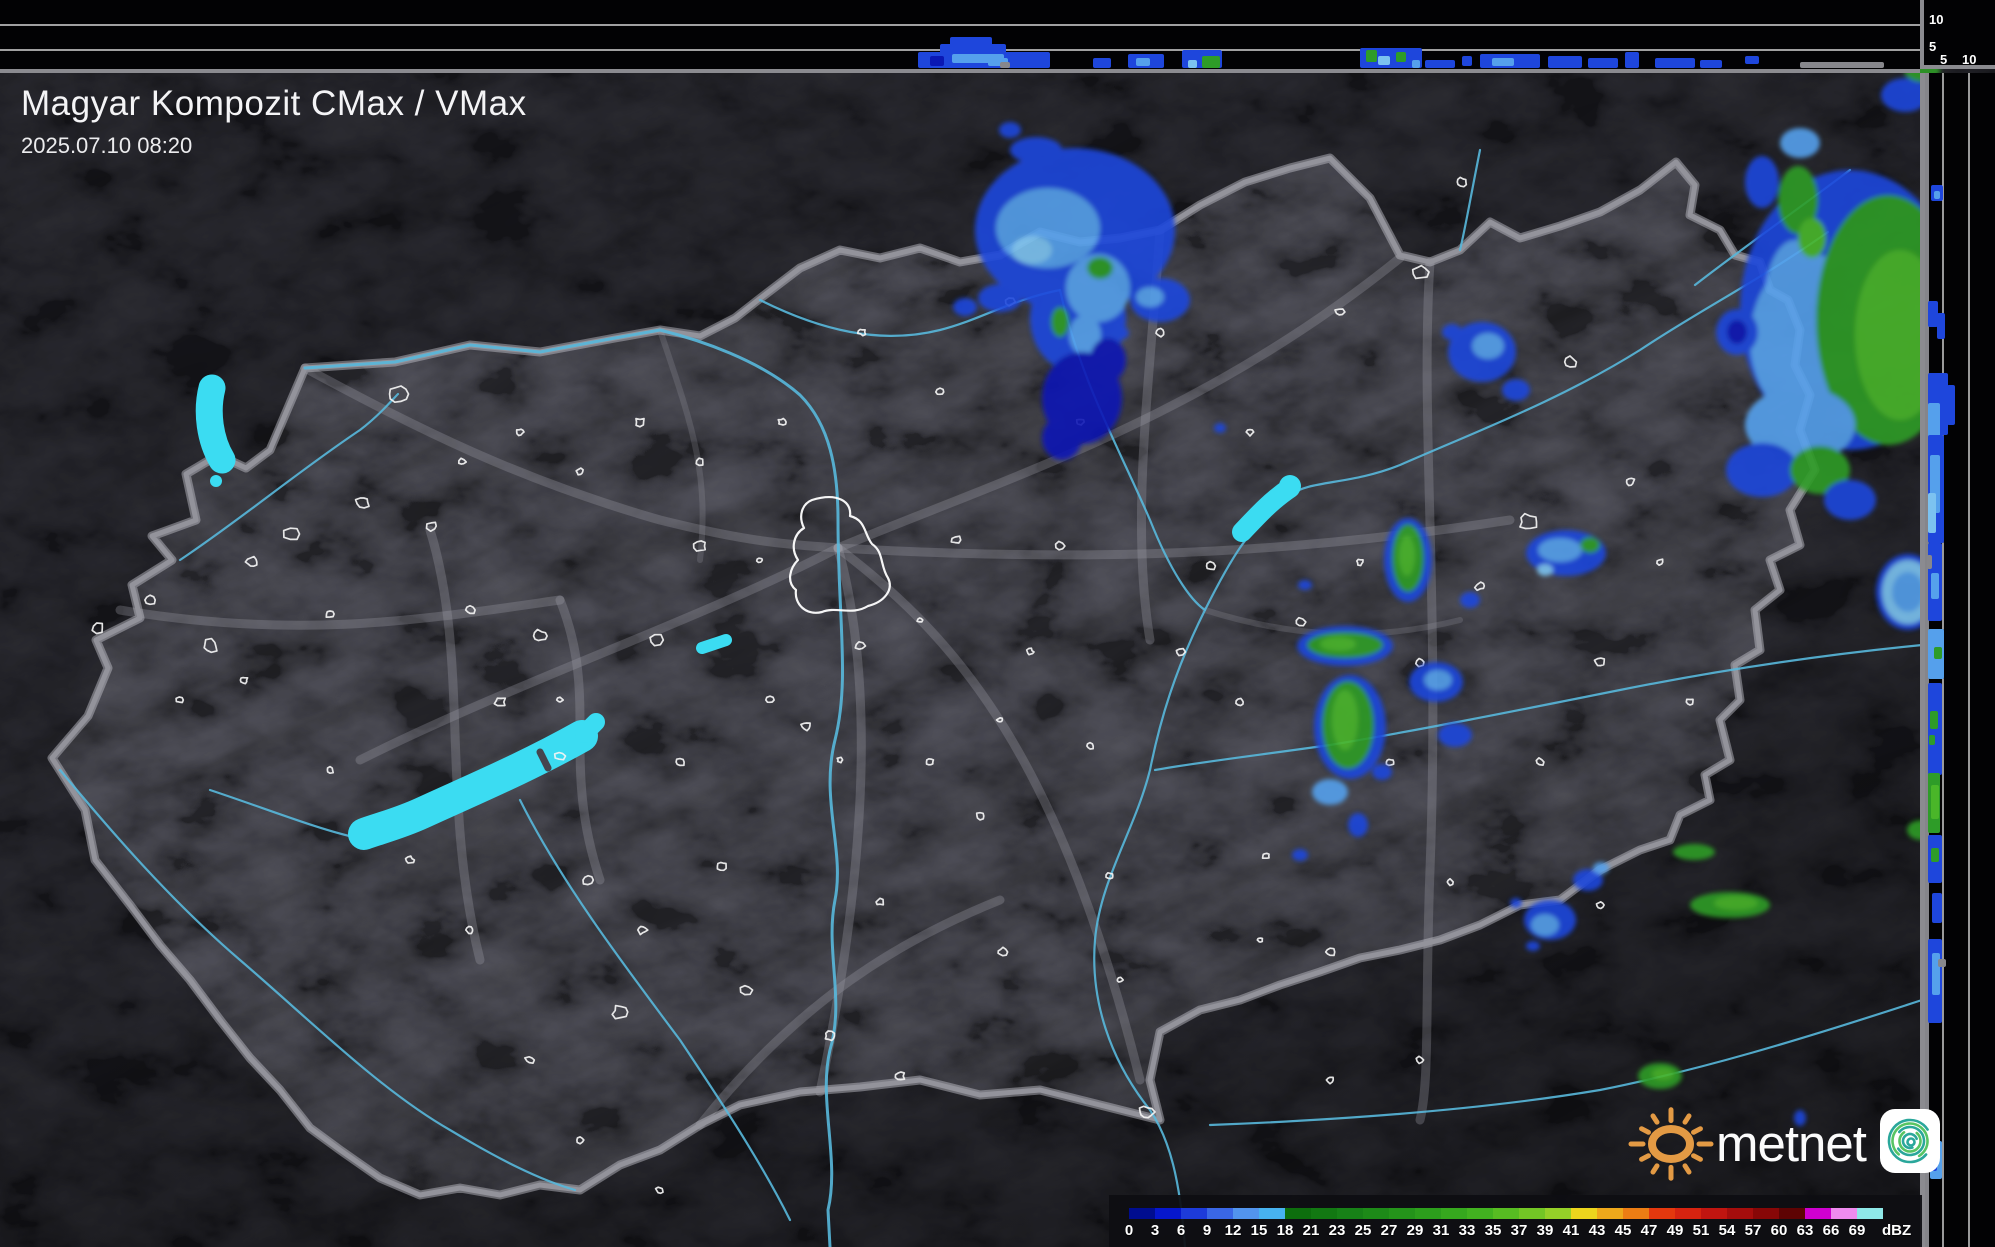 This screenshot has width=1995, height=1247. What do you see at coordinates (1311, 1230) in the screenshot?
I see `colorbar-tick-label: 21` at bounding box center [1311, 1230].